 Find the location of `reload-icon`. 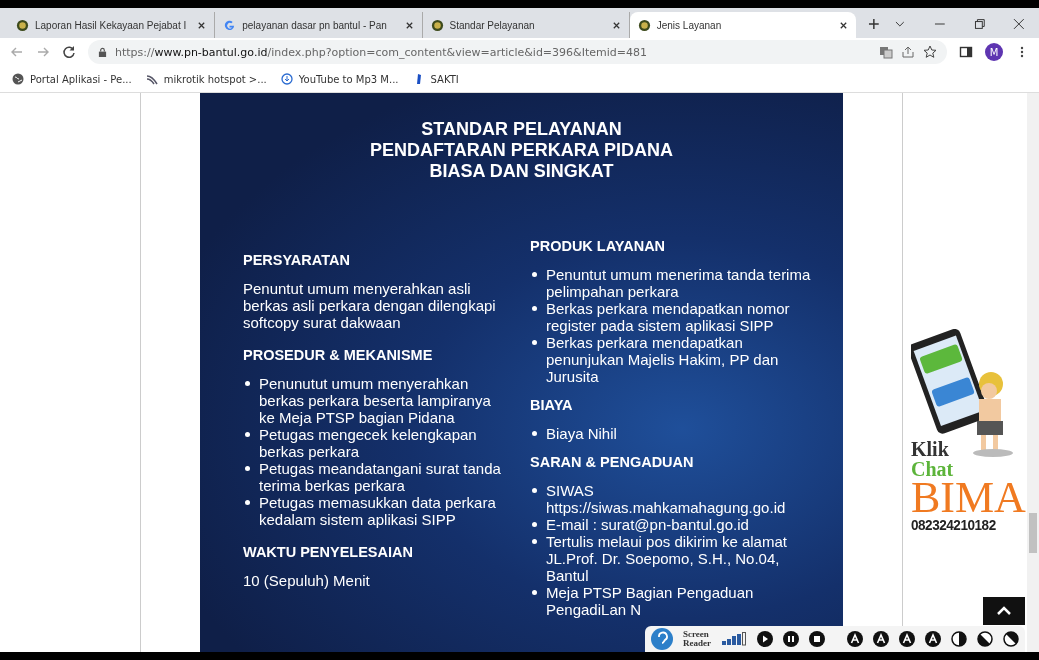

reload-icon is located at coordinates (69, 52).